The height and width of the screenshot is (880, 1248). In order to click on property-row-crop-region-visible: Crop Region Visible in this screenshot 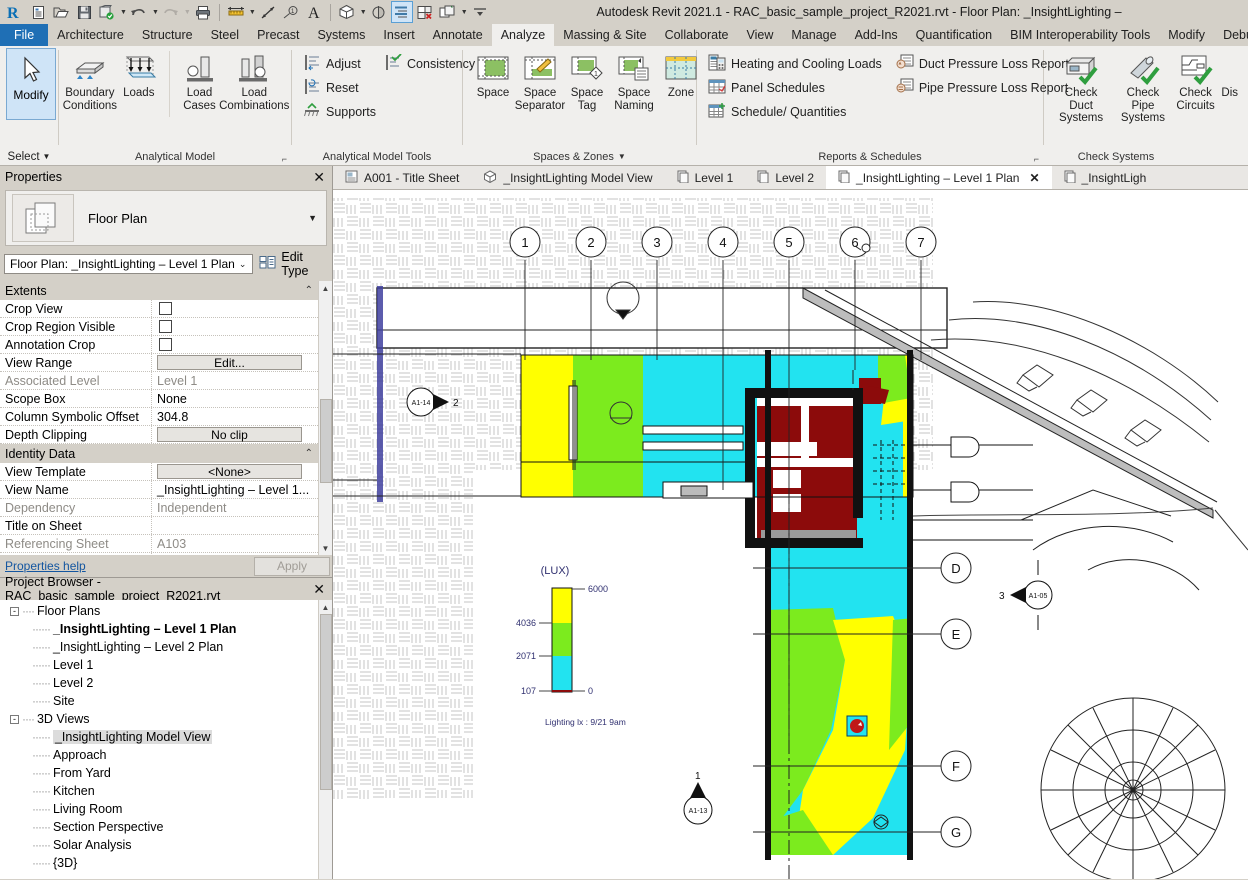, I will do `click(159, 327)`.